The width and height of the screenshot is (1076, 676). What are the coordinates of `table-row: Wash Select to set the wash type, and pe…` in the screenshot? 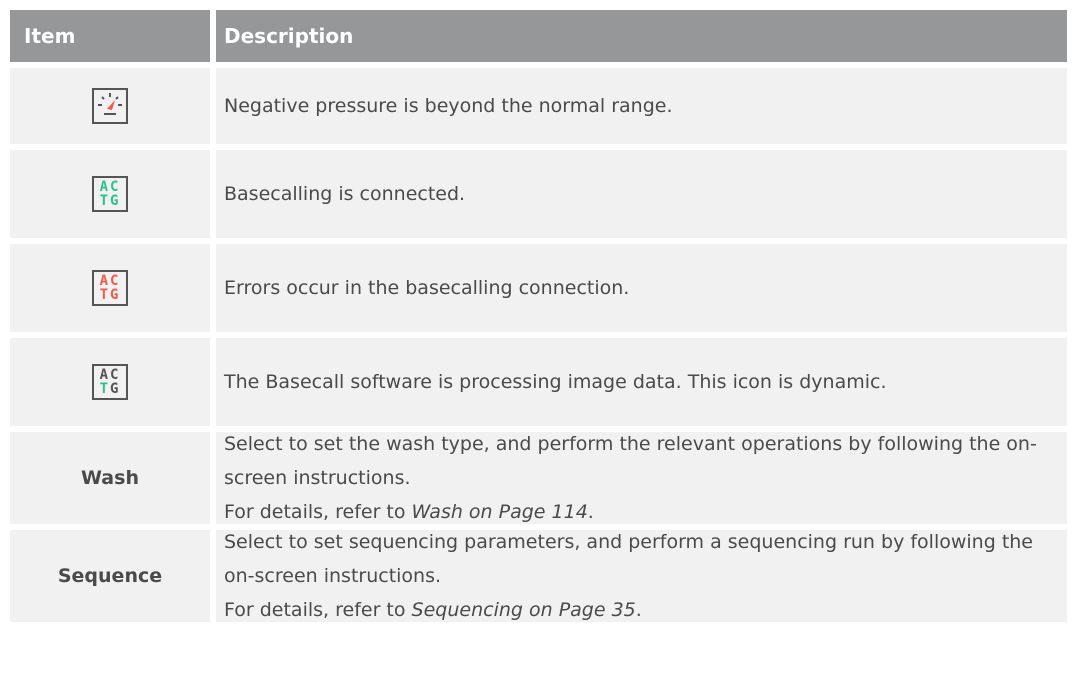 It's located at (538, 475).